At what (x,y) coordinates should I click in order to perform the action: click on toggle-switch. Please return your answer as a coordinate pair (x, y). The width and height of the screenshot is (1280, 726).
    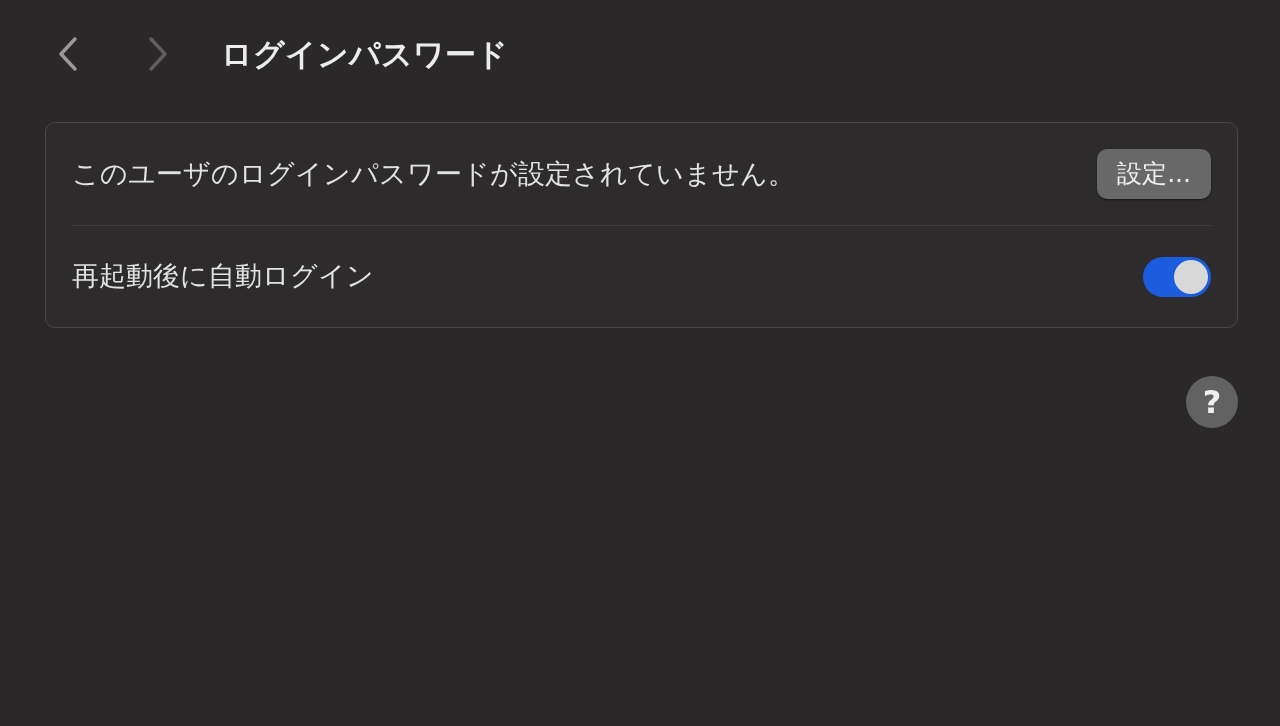
    Looking at the image, I should click on (1177, 276).